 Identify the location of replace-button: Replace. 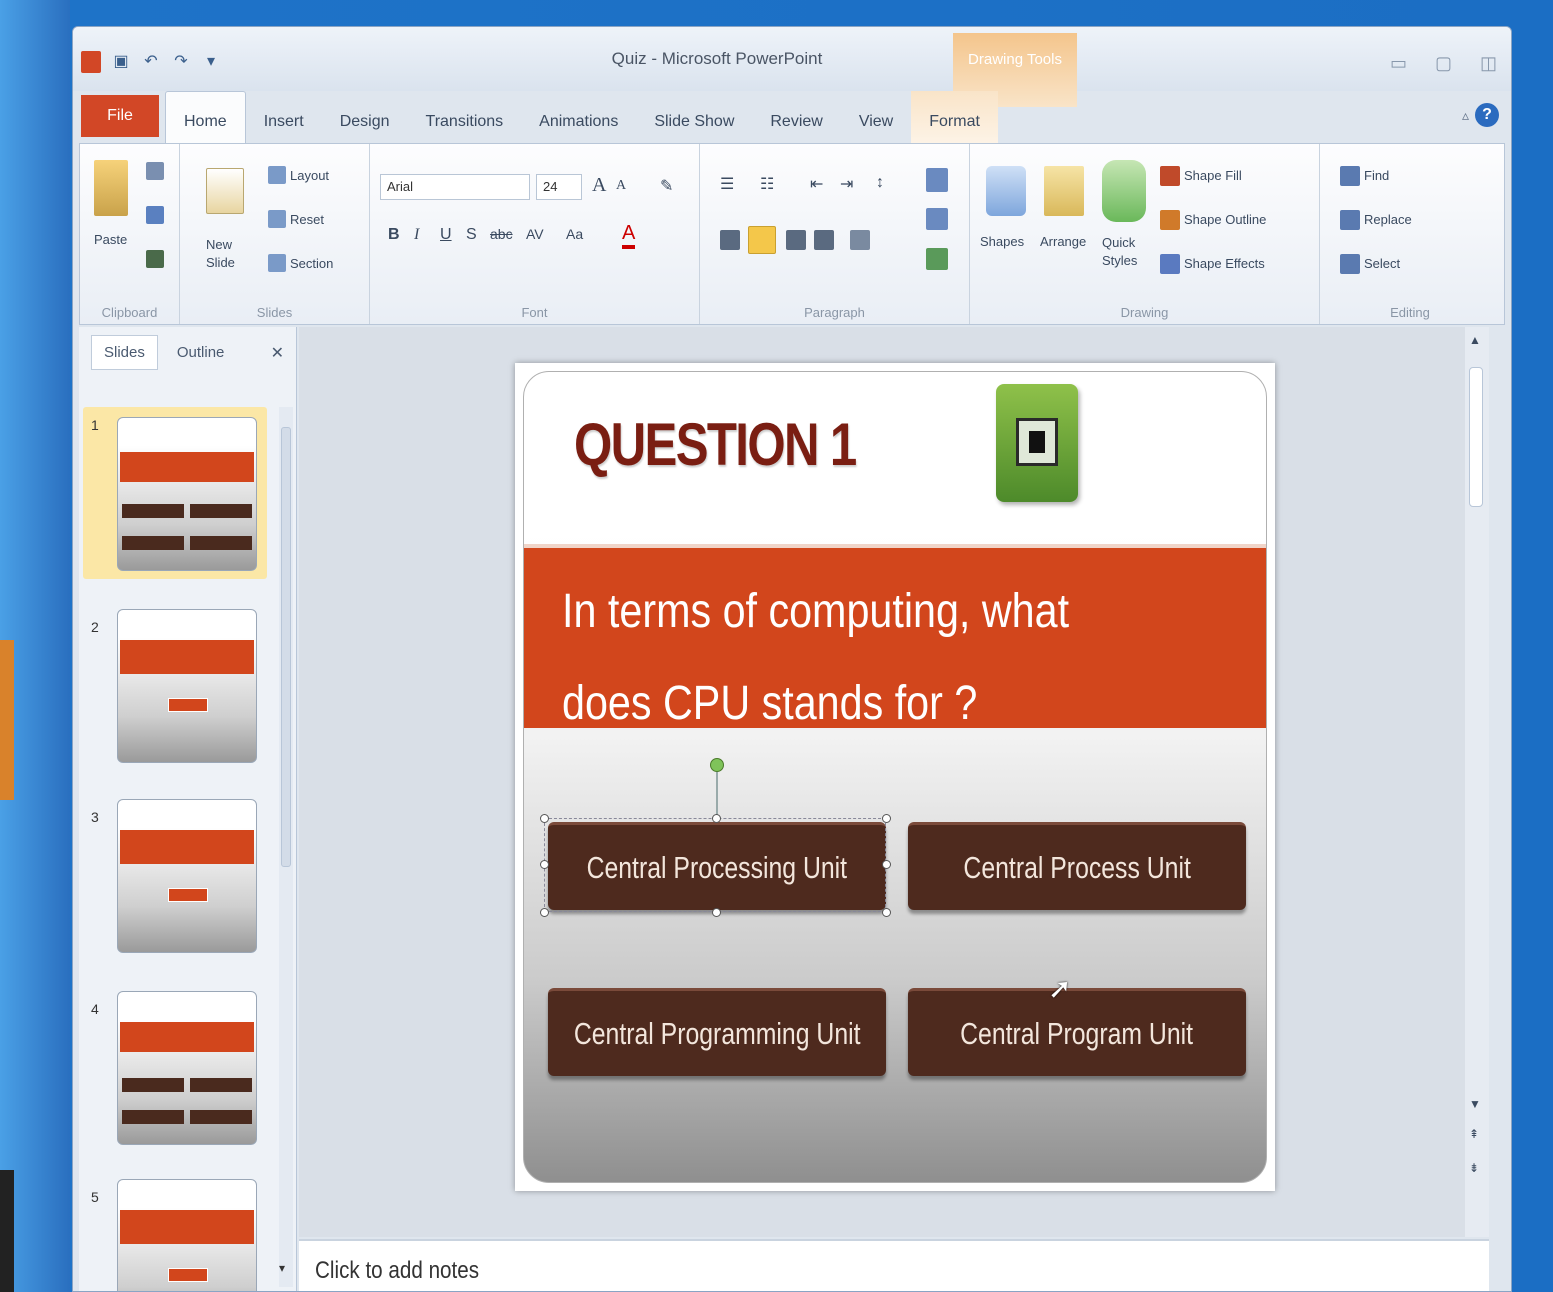
(1388, 219).